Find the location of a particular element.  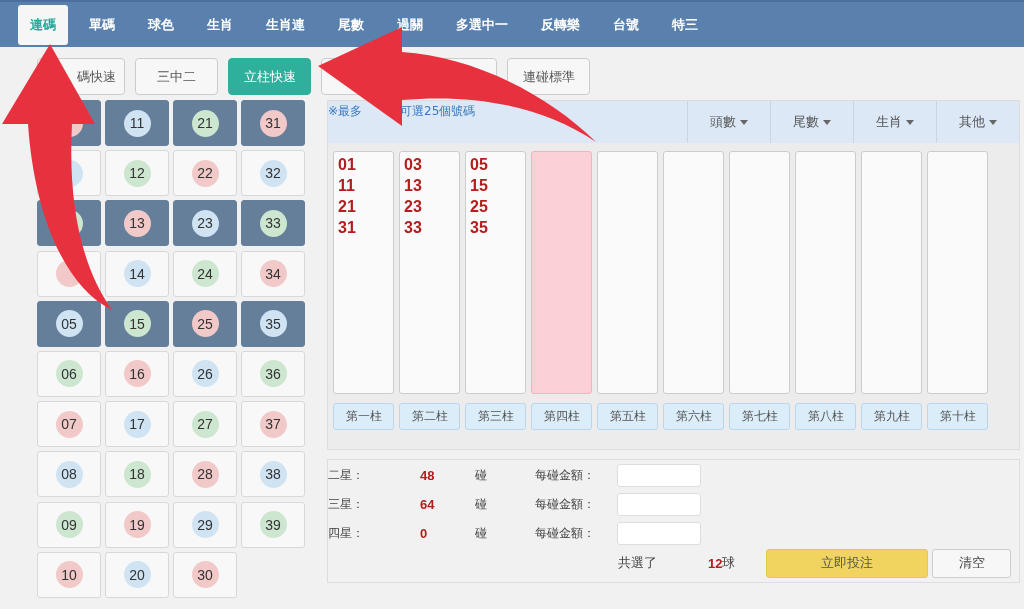

number-ball: 19 is located at coordinates (137, 524).